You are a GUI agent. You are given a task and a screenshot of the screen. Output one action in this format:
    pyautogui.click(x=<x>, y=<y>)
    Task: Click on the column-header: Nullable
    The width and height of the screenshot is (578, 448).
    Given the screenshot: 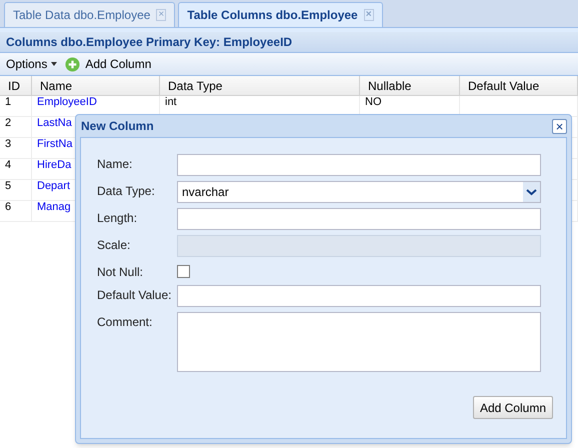 What is the action you would take?
    pyautogui.click(x=410, y=85)
    